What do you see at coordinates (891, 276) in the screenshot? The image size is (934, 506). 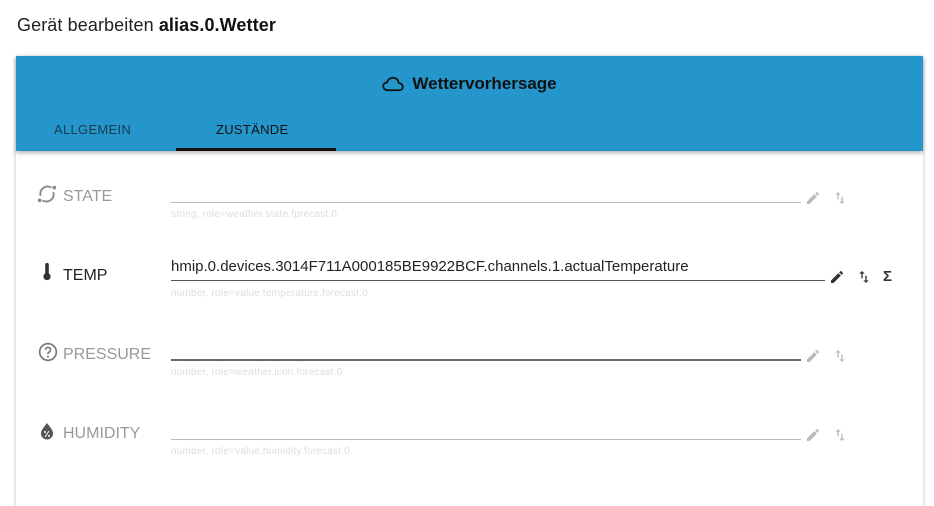 I see `sigma-icon: Σ` at bounding box center [891, 276].